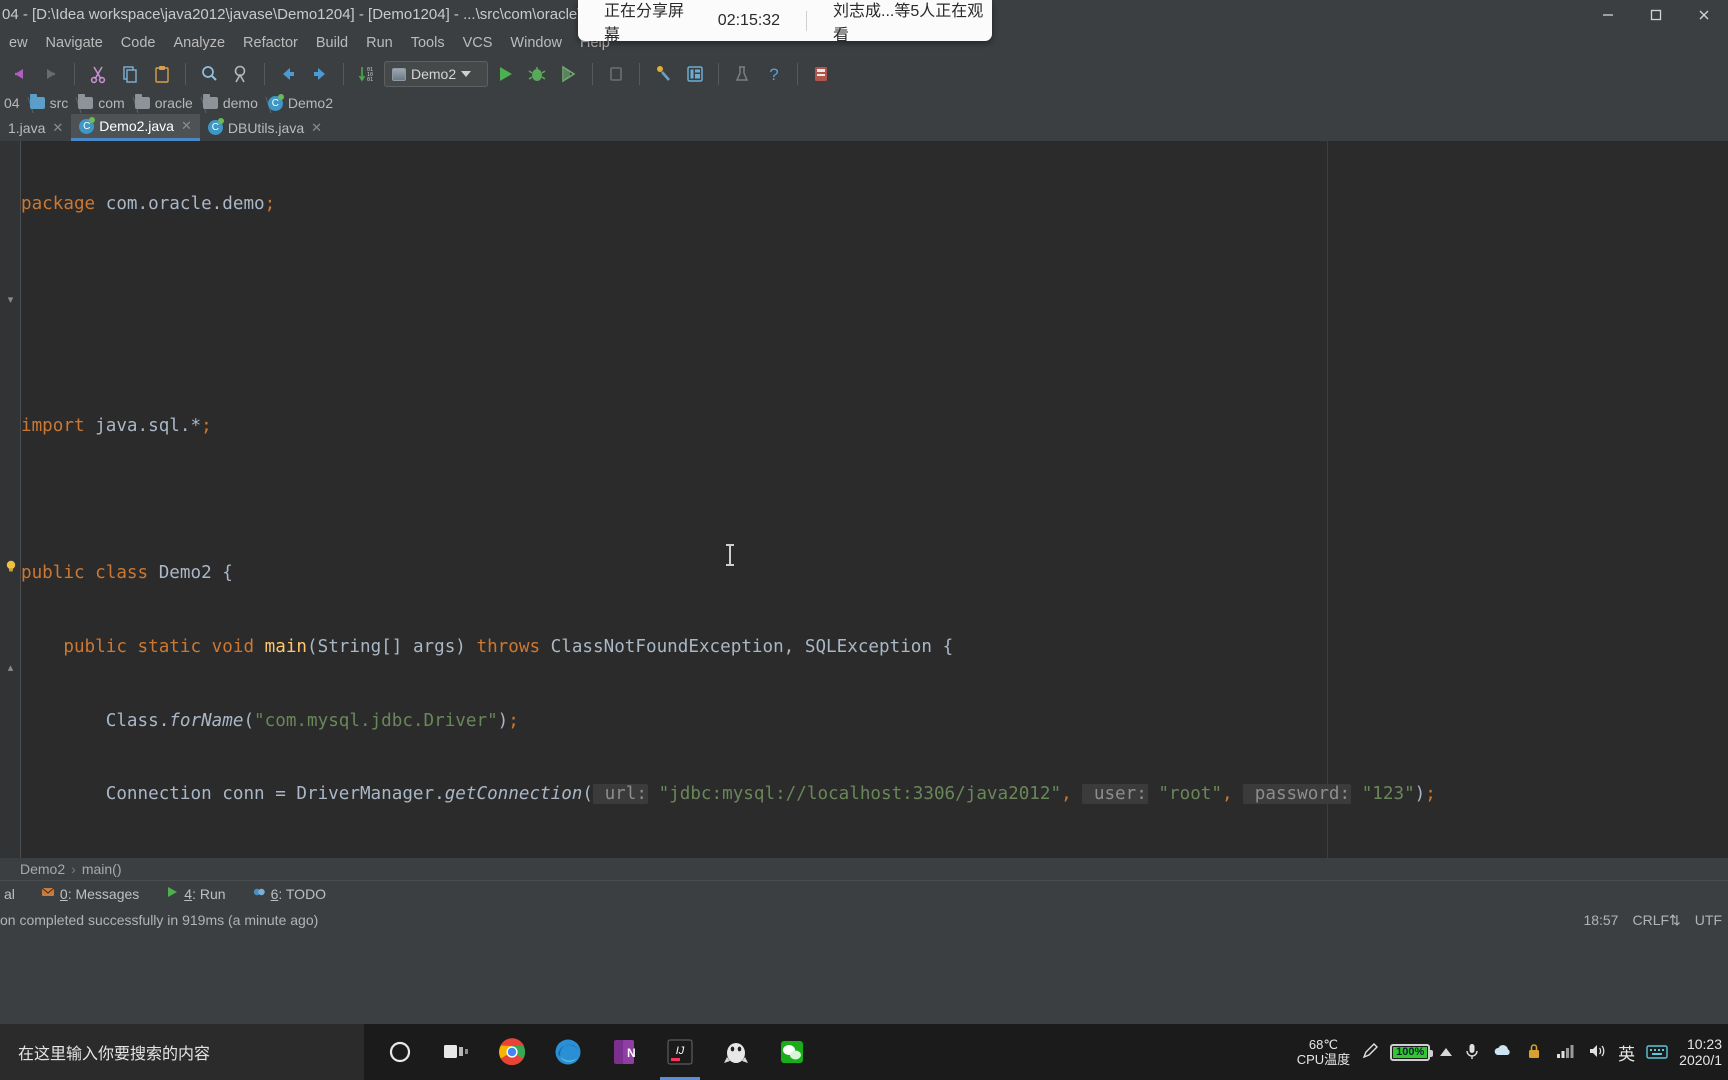 The image size is (1728, 1080). What do you see at coordinates (792, 1052) in the screenshot?
I see `wechat-icon` at bounding box center [792, 1052].